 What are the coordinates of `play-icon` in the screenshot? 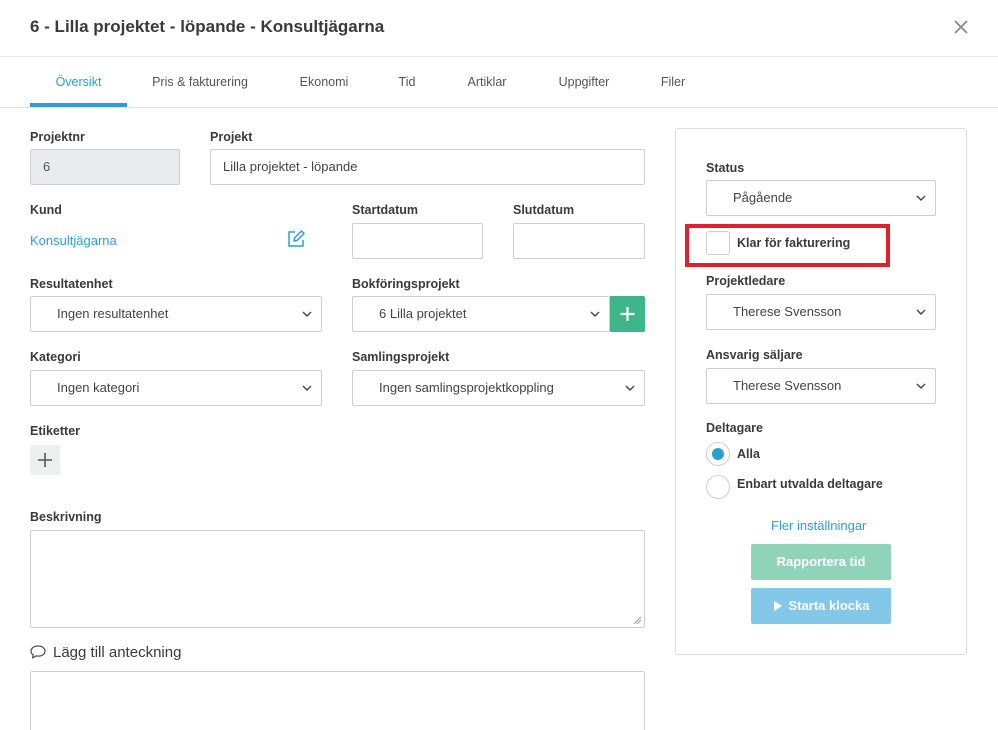 It's located at (777, 606).